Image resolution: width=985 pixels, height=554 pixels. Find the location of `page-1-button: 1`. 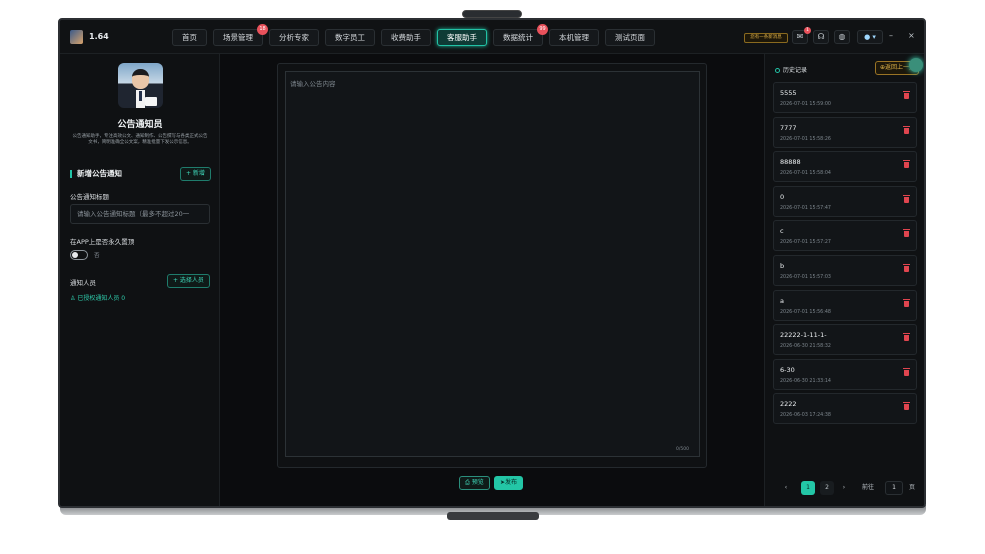

page-1-button: 1 is located at coordinates (808, 488).